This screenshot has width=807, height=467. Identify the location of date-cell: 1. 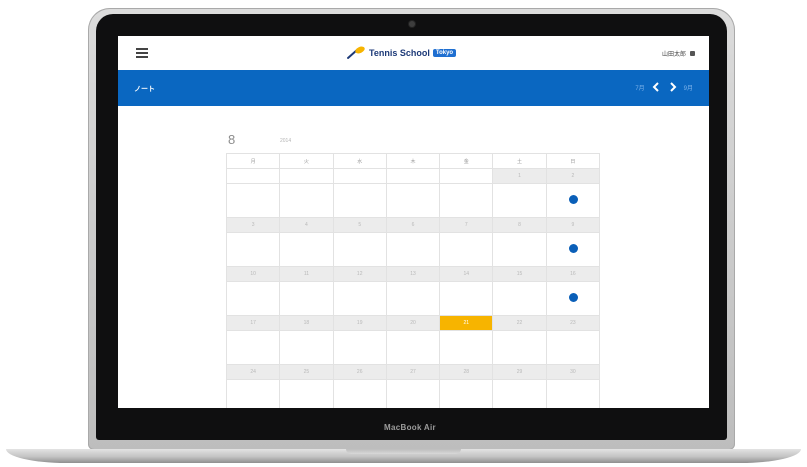
(519, 176).